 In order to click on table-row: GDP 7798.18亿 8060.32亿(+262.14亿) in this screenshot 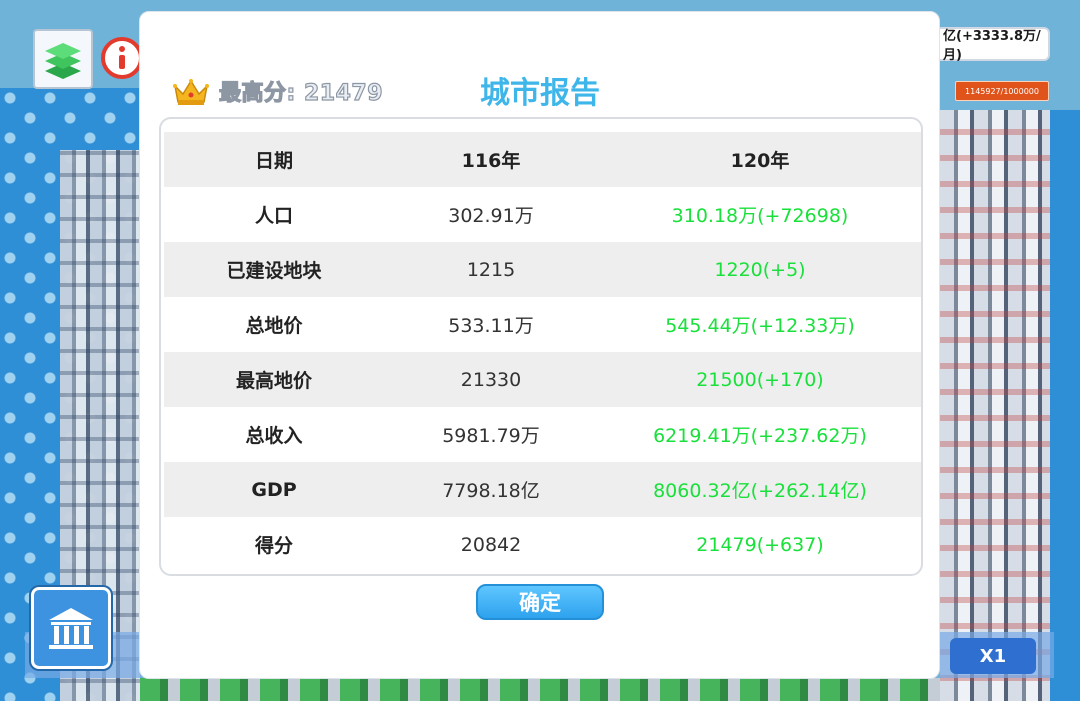, I will do `click(542, 489)`.